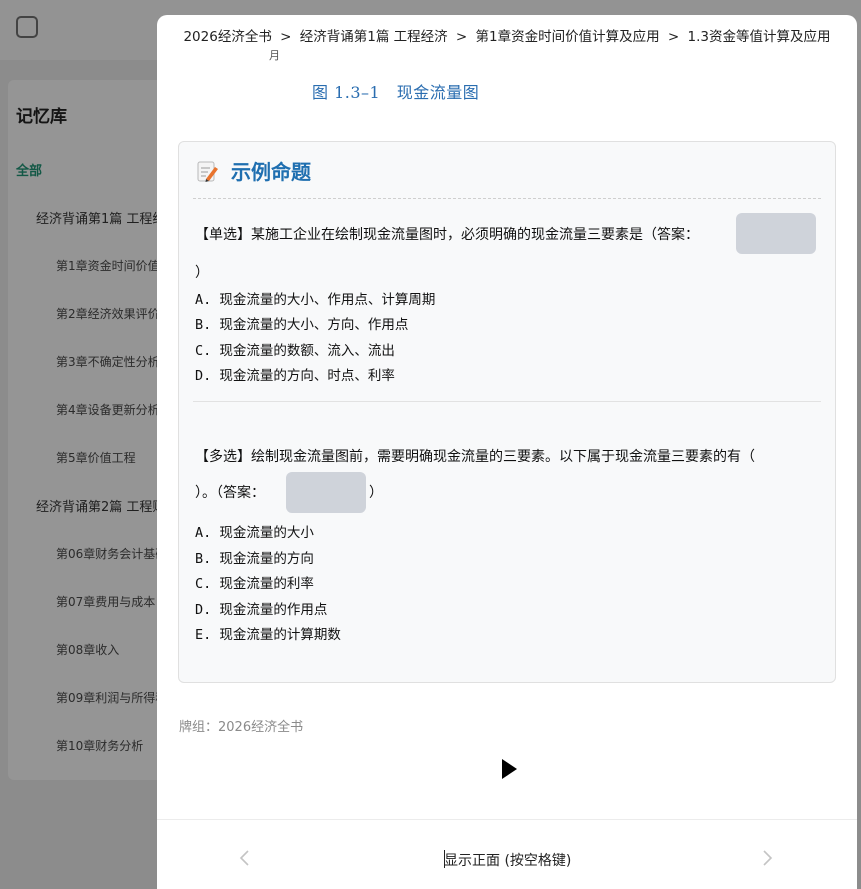 The image size is (861, 889). What do you see at coordinates (271, 172) in the screenshot?
I see `card-title: 示例命题` at bounding box center [271, 172].